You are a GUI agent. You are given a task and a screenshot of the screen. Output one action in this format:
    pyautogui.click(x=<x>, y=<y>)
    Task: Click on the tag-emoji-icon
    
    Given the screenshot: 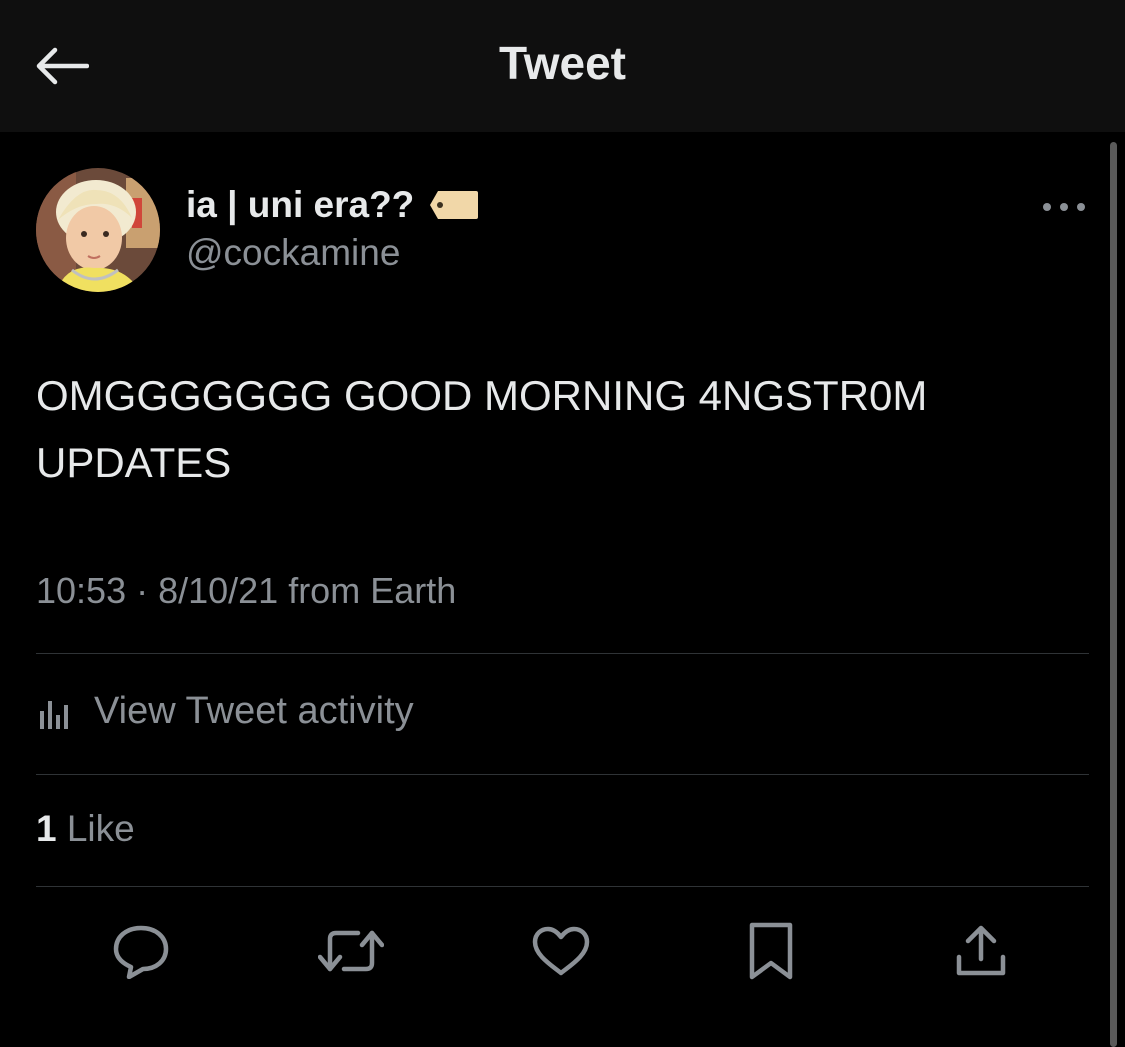 What is the action you would take?
    pyautogui.click(x=454, y=205)
    